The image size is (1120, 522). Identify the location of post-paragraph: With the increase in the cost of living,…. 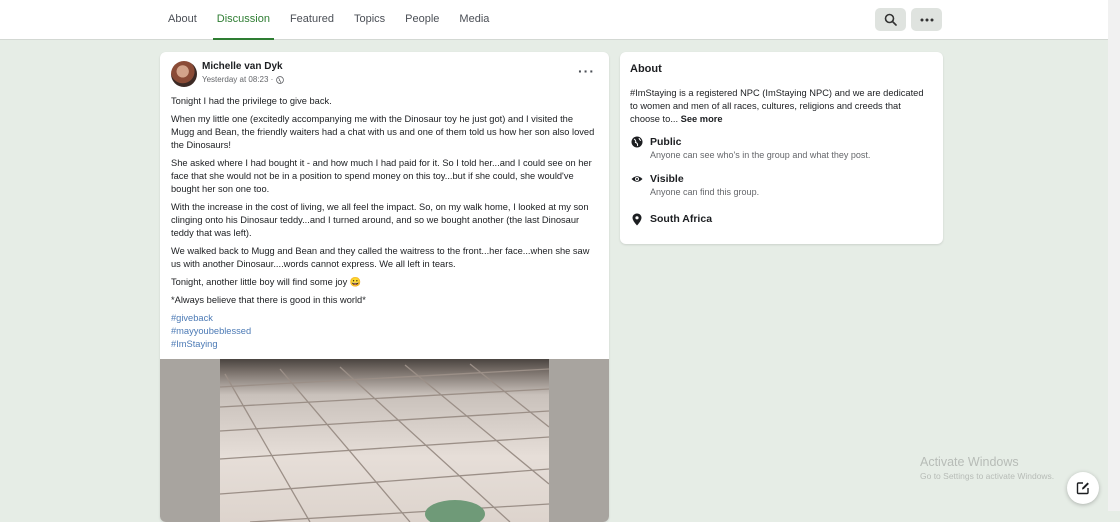
(380, 220).